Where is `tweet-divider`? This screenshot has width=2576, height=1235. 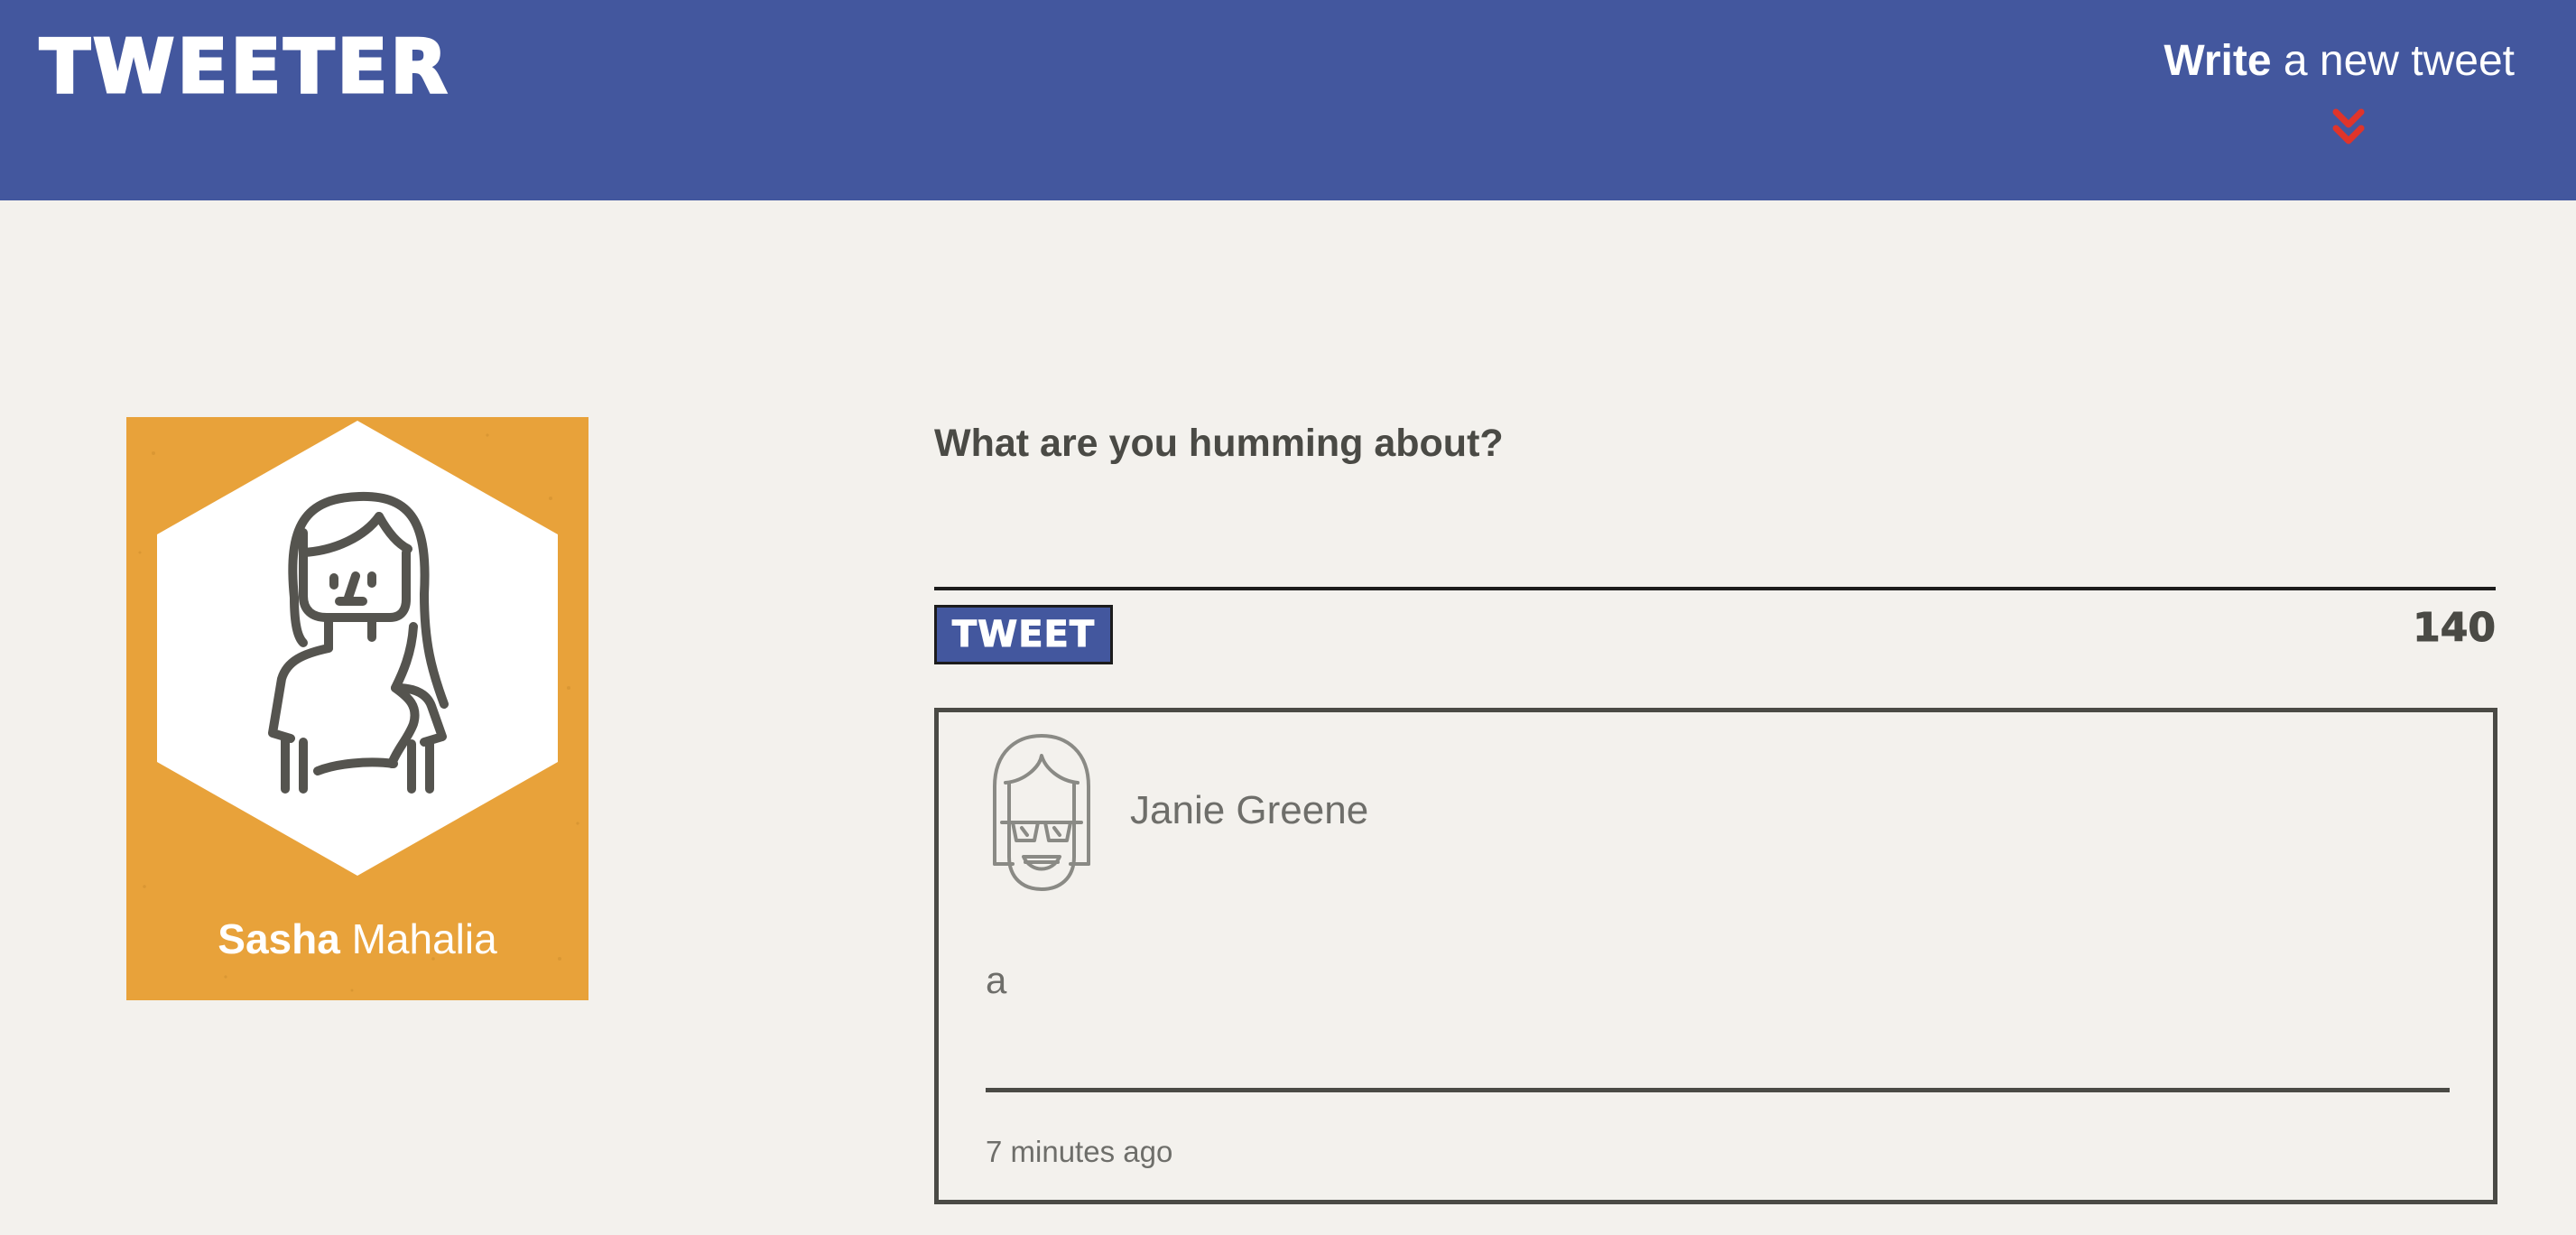 tweet-divider is located at coordinates (1718, 1090).